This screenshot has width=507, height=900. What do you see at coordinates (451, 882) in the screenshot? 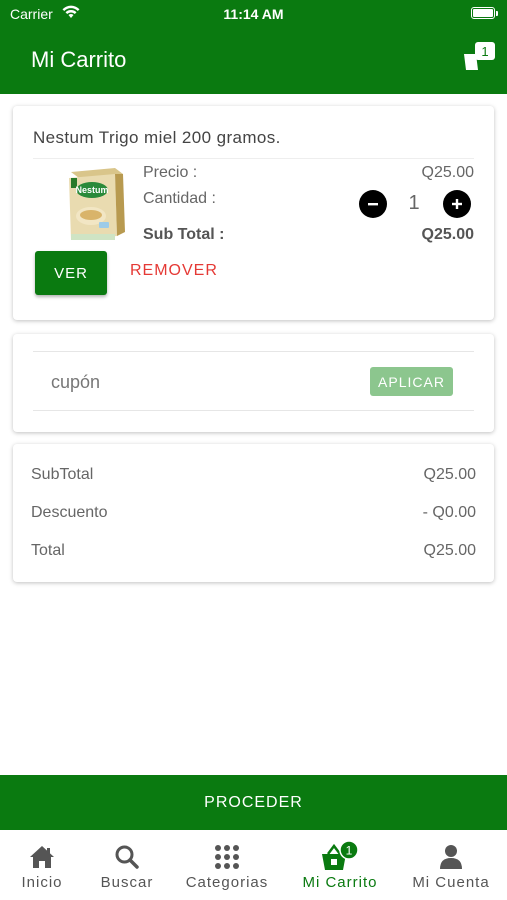
I see `tab-label: Mi Cuenta` at bounding box center [451, 882].